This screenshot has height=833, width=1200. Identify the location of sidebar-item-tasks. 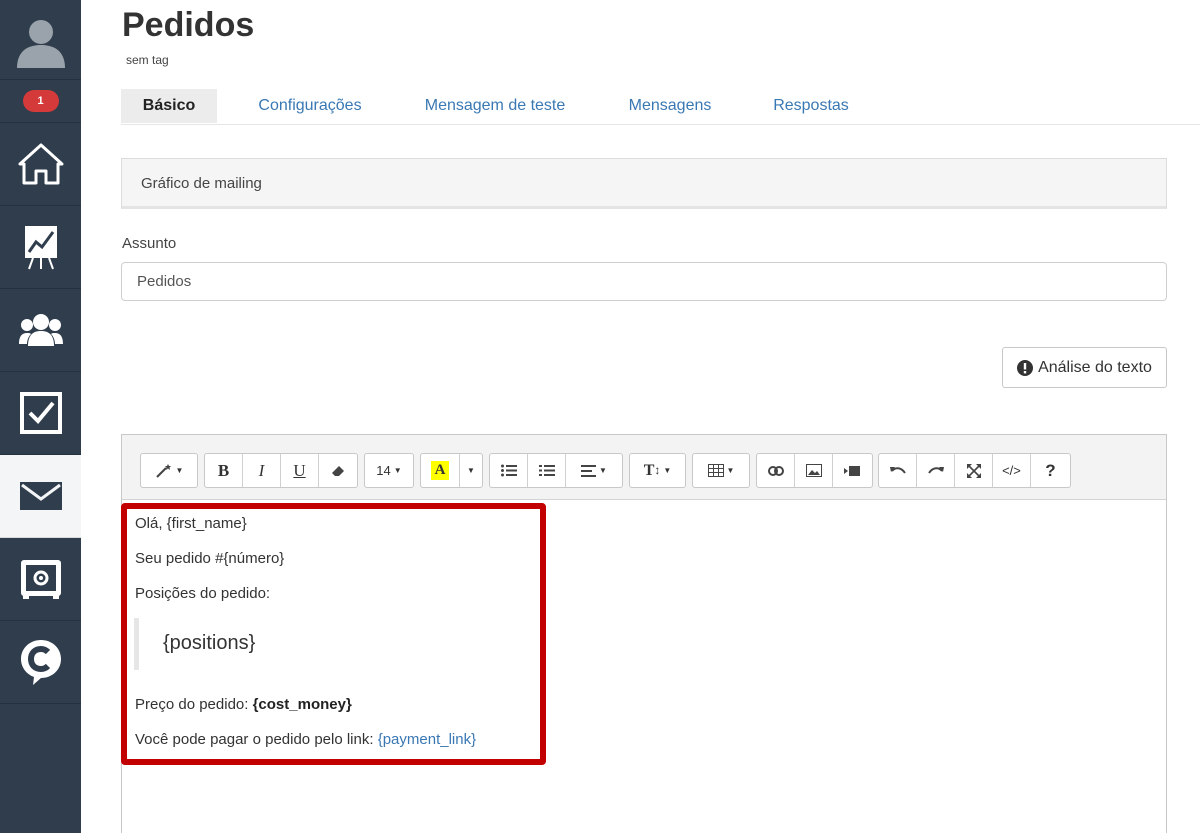
(40, 413).